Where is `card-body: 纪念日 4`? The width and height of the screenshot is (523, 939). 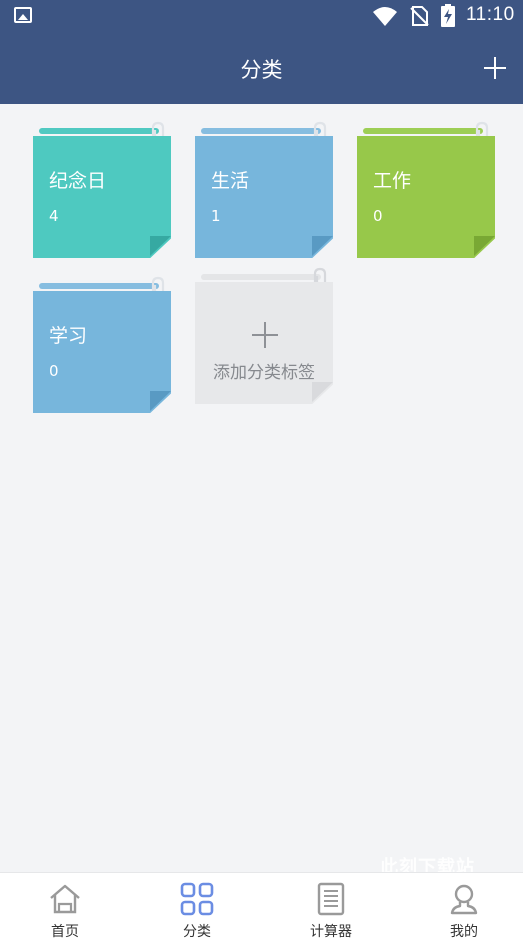
card-body: 纪念日 4 is located at coordinates (102, 197).